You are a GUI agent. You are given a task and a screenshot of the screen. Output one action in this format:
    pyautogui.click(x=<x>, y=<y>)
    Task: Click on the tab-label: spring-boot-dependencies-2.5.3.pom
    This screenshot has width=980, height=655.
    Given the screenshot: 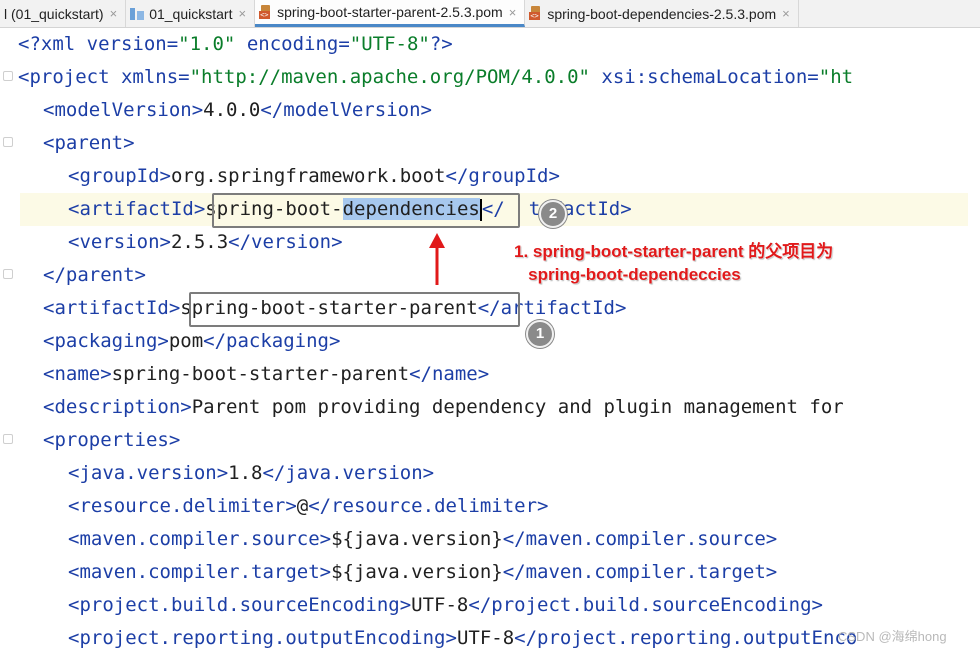 What is the action you would take?
    pyautogui.click(x=662, y=13)
    